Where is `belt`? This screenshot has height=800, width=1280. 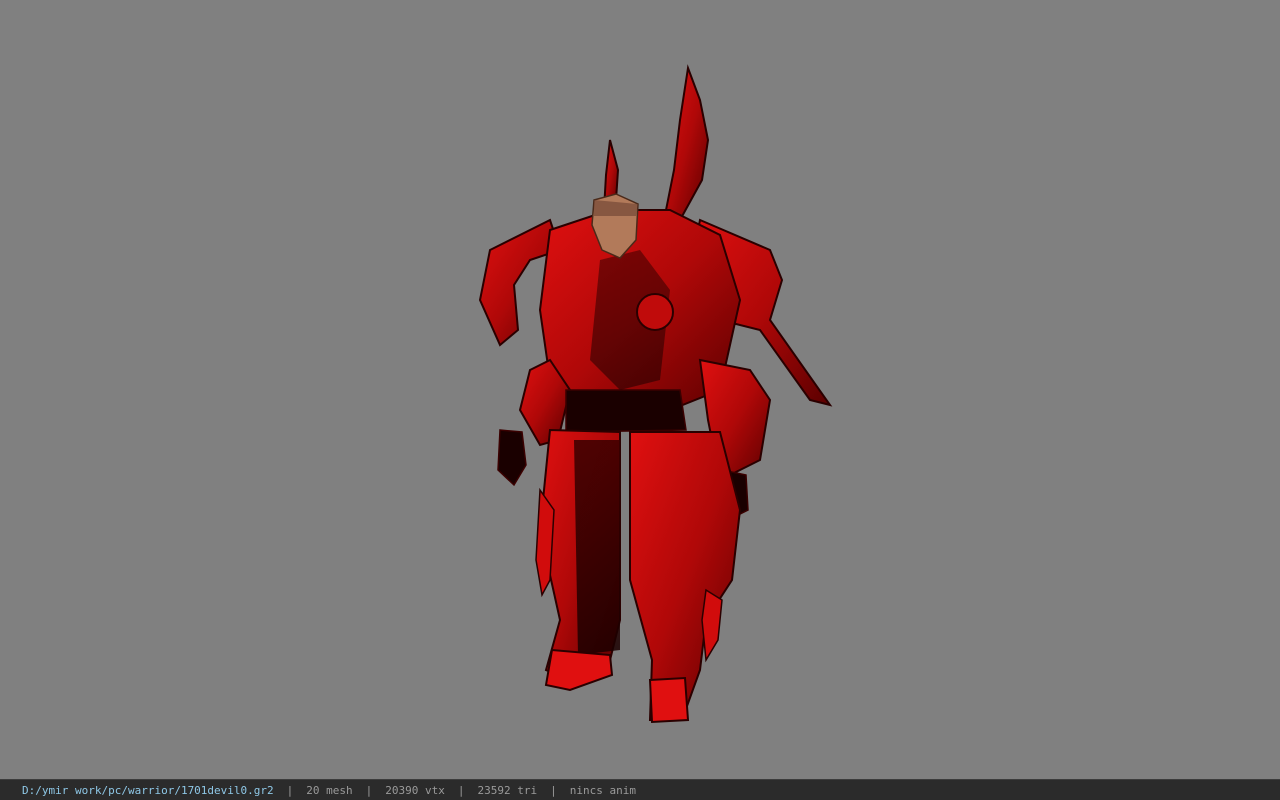 belt is located at coordinates (626, 411).